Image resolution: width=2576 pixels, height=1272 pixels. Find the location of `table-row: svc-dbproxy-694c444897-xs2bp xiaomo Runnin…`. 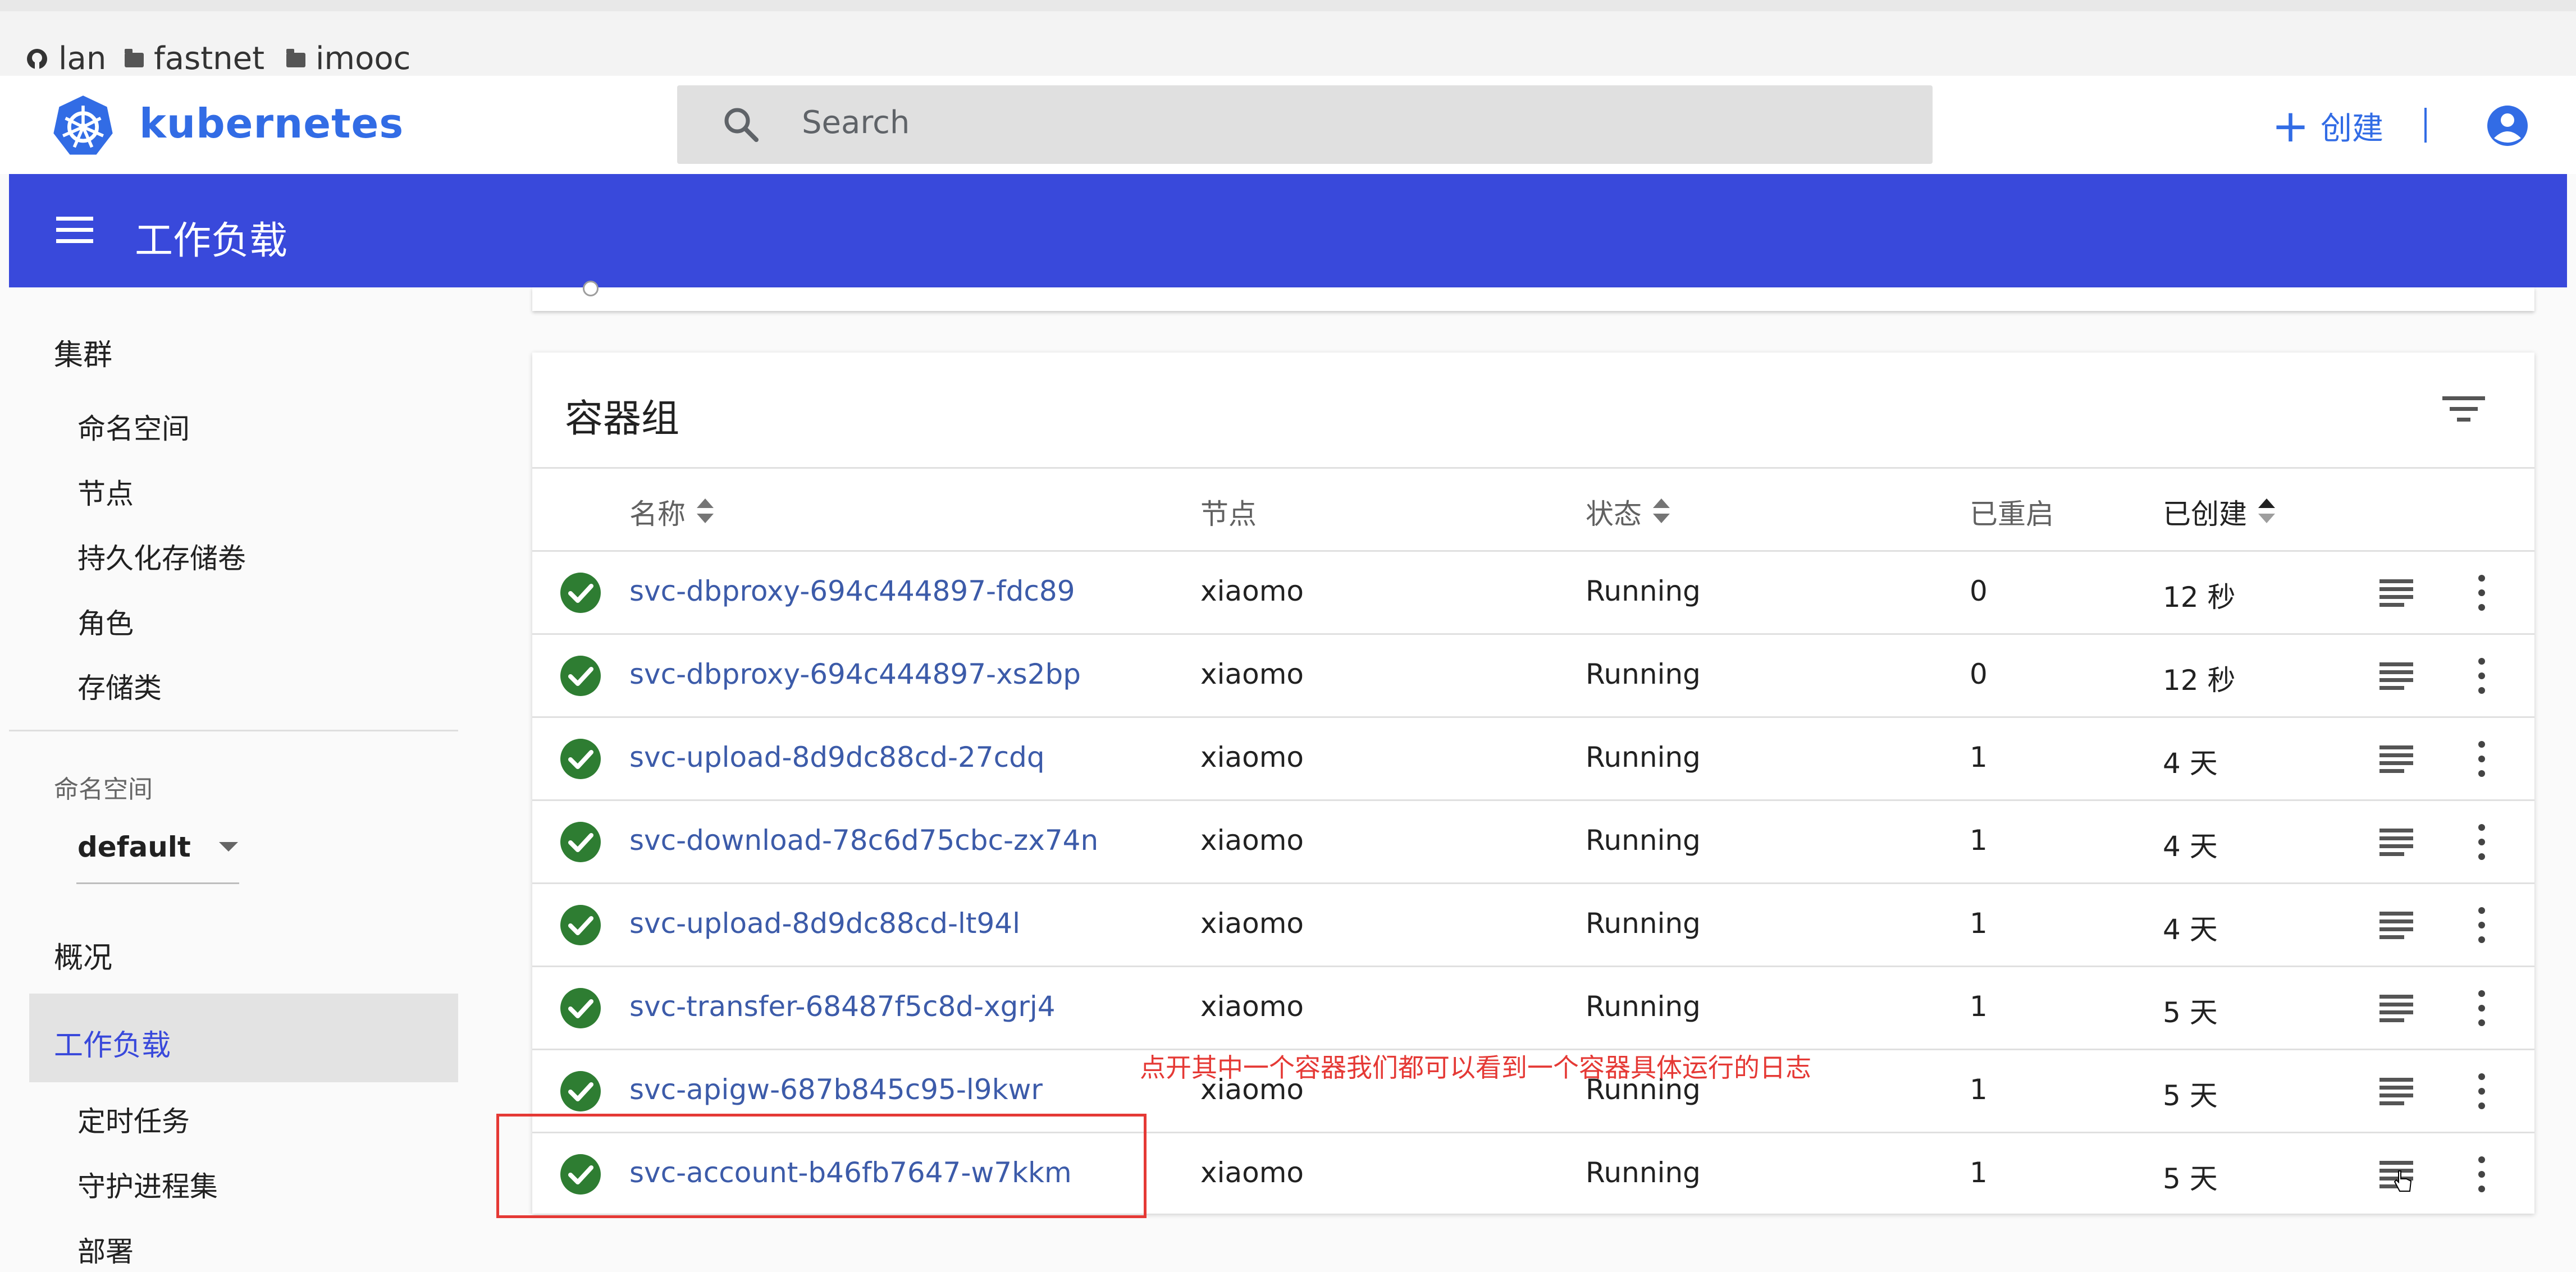

table-row: svc-dbproxy-694c444897-xs2bp xiaomo Runnin… is located at coordinates (1533, 675).